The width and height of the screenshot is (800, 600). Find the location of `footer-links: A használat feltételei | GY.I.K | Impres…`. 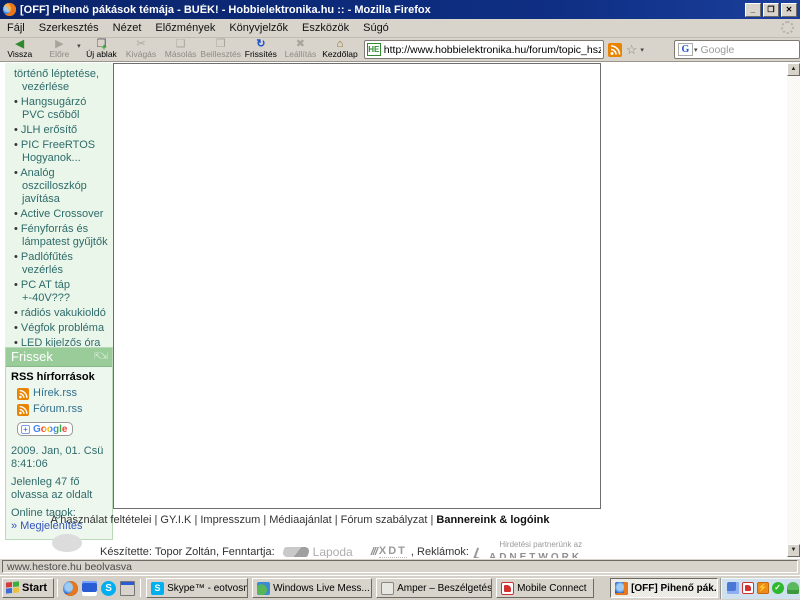

footer-links: A használat feltételei | GY.I.K | Impres… is located at coordinates (300, 520).